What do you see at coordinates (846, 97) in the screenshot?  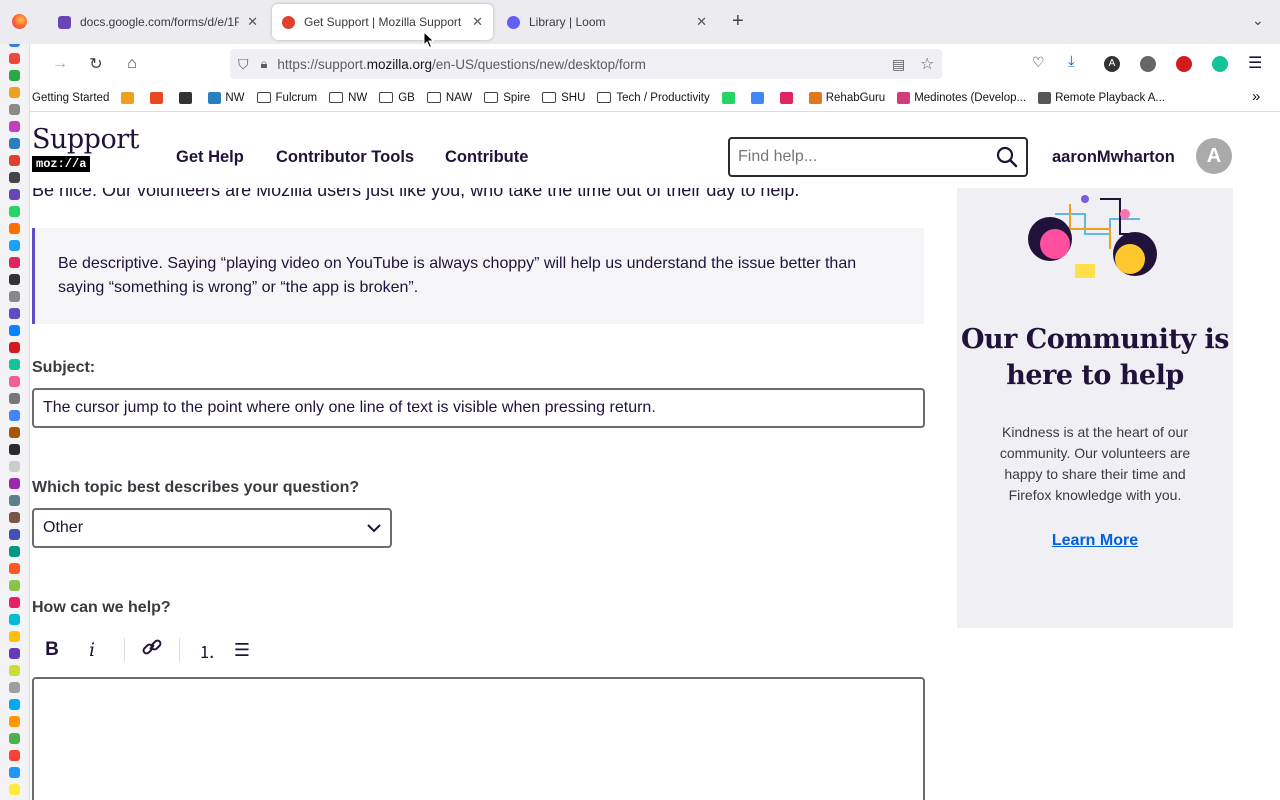 I see `bookmark-item: RehabGuru` at bounding box center [846, 97].